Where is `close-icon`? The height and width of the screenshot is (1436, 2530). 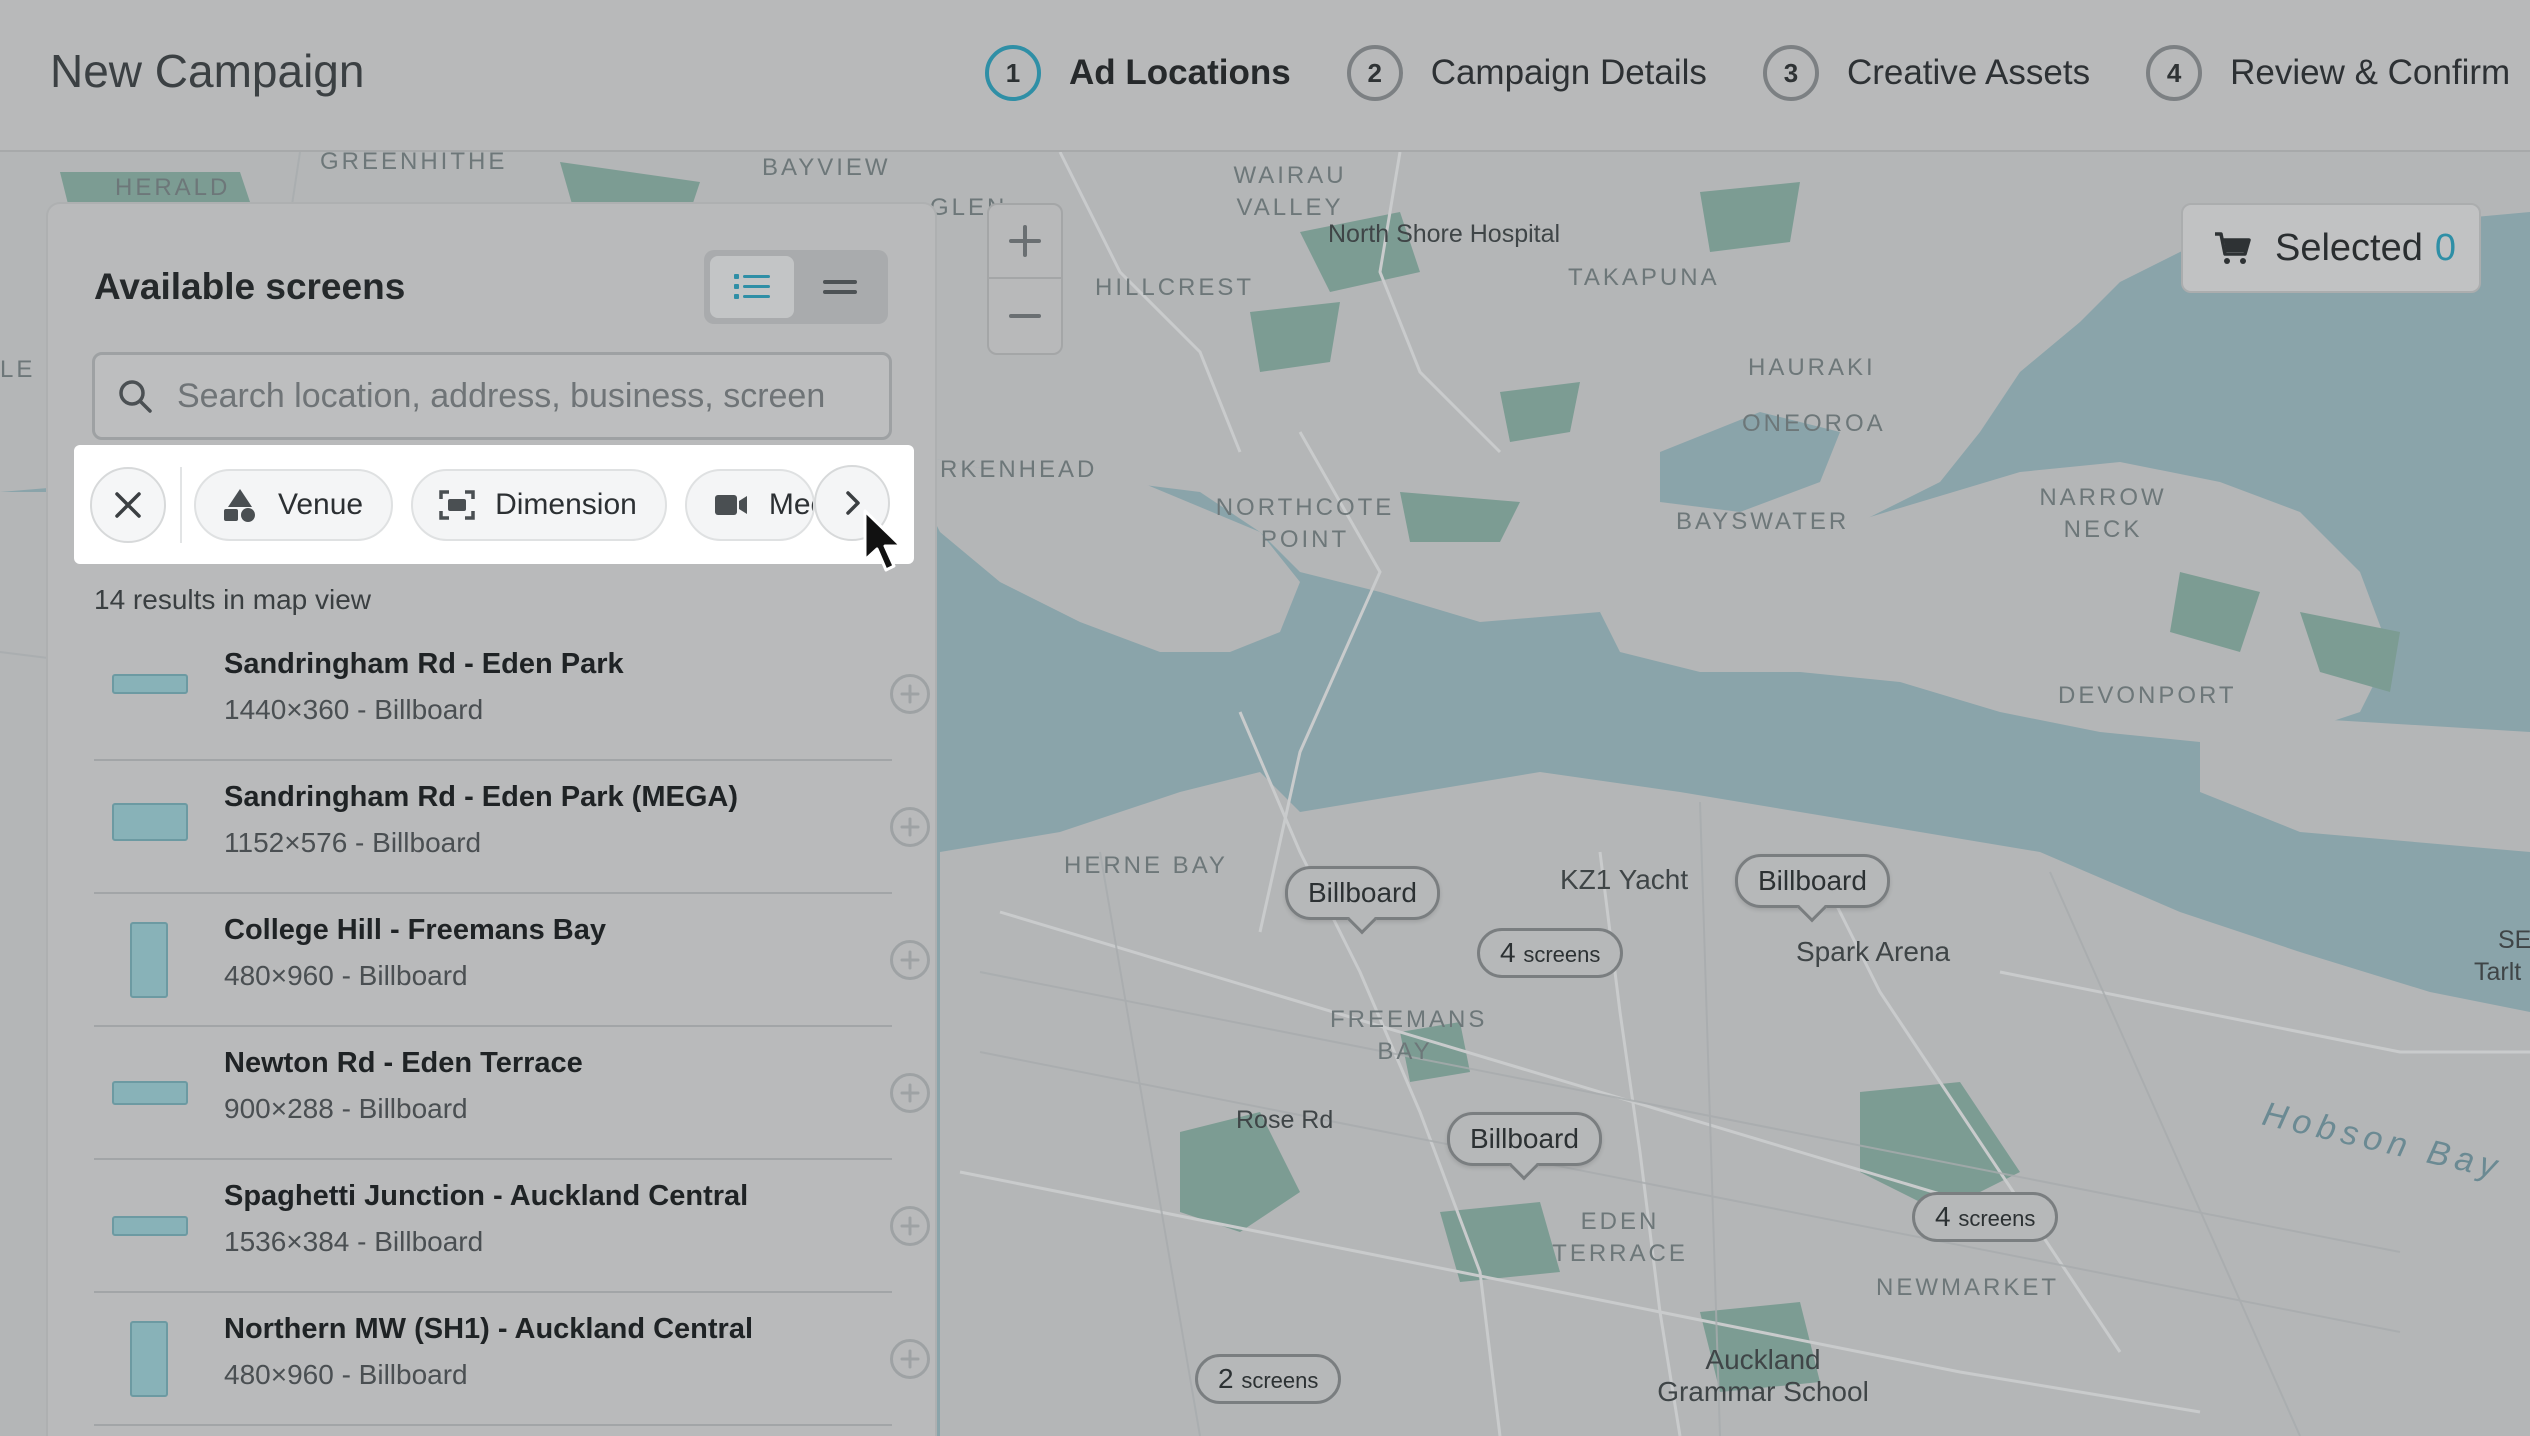 close-icon is located at coordinates (128, 504).